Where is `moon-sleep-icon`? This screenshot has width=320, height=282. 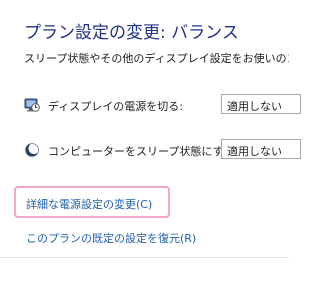
moon-sleep-icon is located at coordinates (32, 150).